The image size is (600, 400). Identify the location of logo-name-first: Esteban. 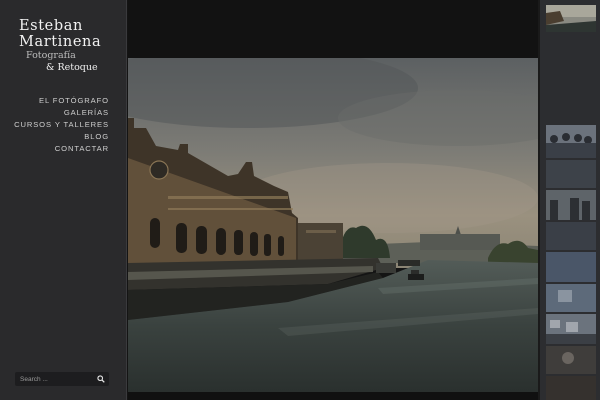
(51, 26).